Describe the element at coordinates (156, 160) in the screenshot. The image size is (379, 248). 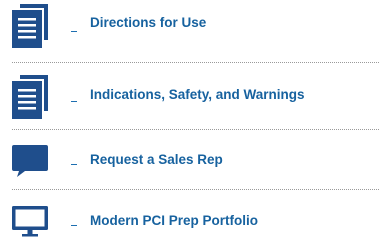
I see `request-sales-rep-label: Request a Sales Rep` at that location.